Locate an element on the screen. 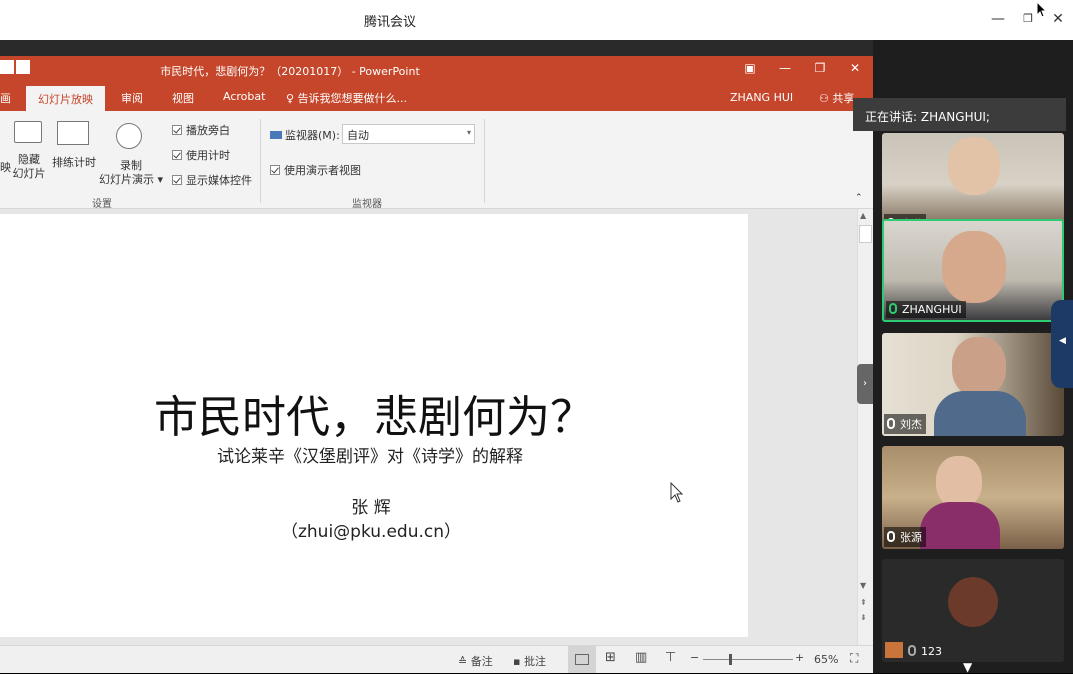 The image size is (1073, 674). normal-view-icon is located at coordinates (582, 659).